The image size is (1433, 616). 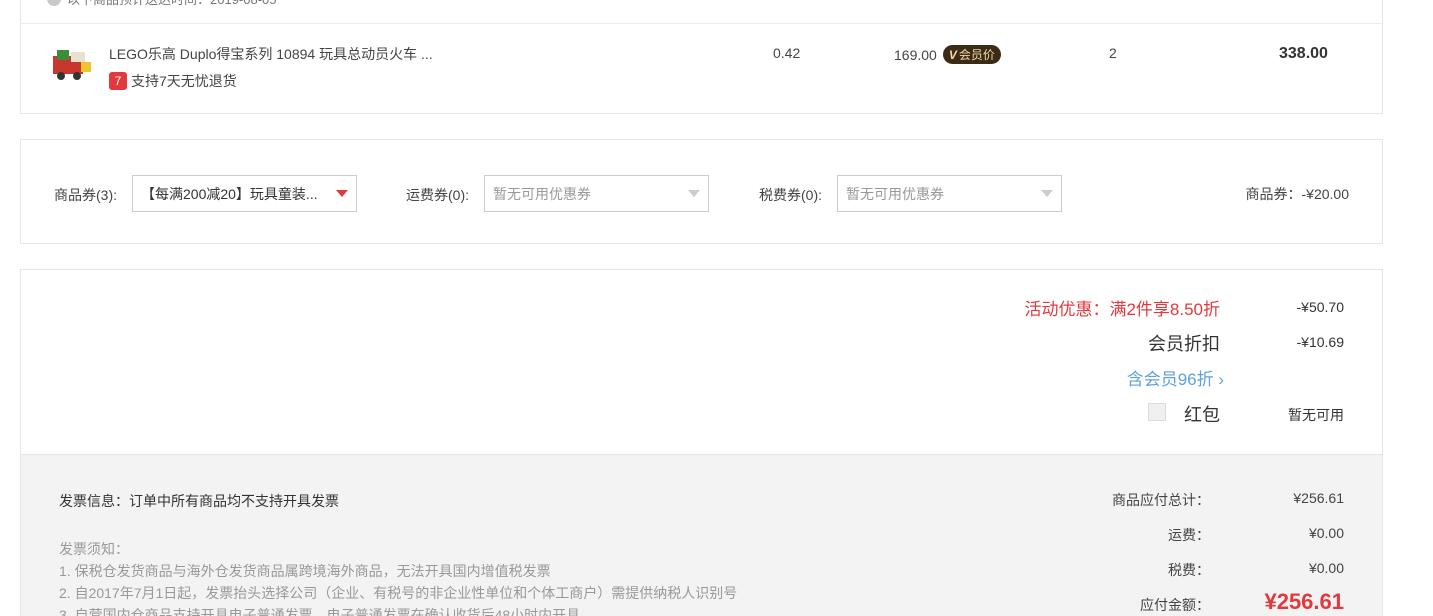 I want to click on shipping-coupon-select: 暂无可用优惠券, so click(x=596, y=193).